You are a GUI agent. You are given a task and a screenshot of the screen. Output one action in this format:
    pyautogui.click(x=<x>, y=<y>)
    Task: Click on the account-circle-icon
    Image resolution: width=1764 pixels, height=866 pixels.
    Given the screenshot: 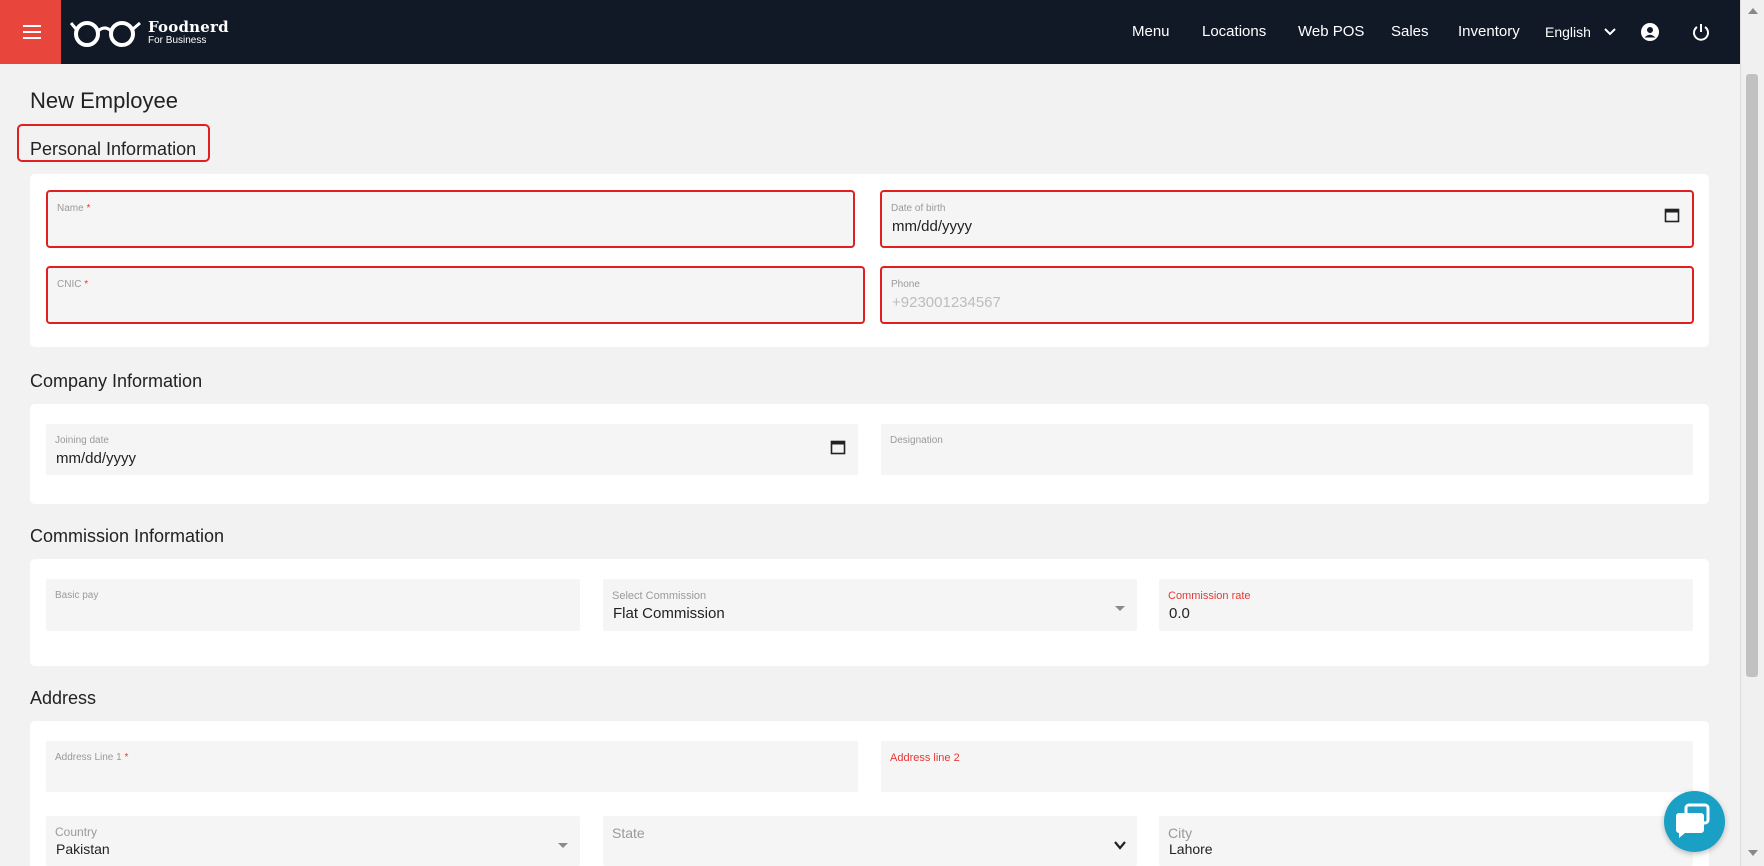 What is the action you would take?
    pyautogui.click(x=1650, y=32)
    